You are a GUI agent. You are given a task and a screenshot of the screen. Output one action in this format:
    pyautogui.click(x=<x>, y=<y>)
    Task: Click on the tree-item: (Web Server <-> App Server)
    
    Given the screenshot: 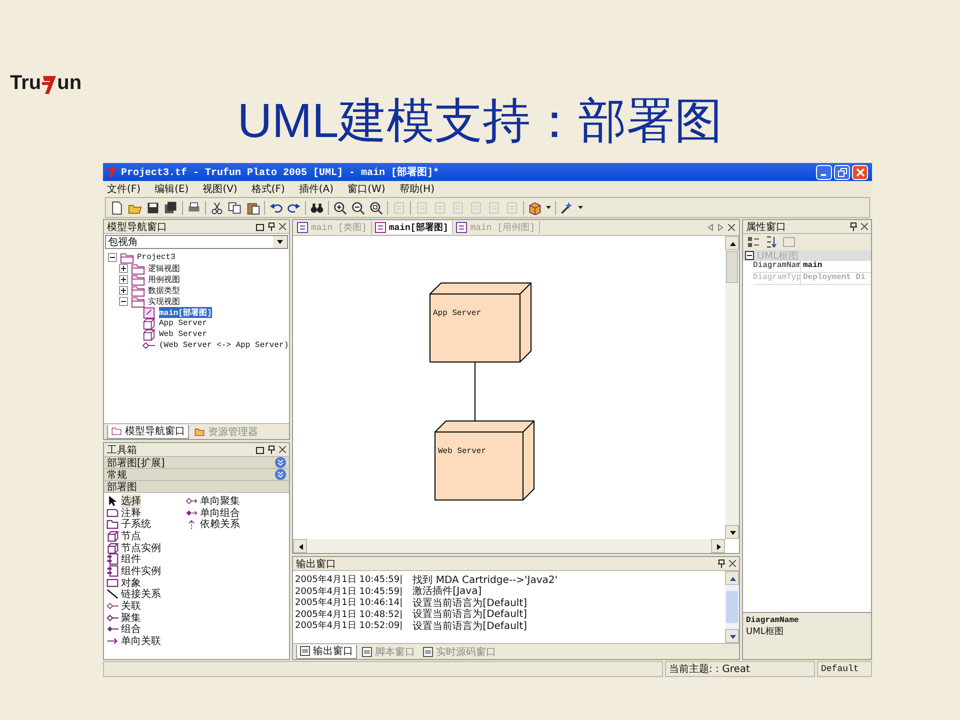 What is the action you would take?
    pyautogui.click(x=224, y=345)
    